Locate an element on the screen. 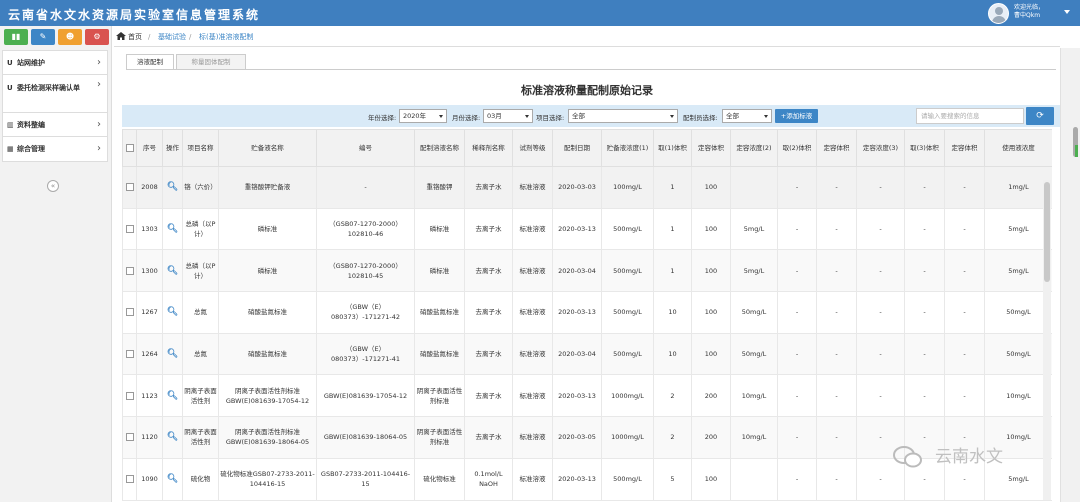  table-cell: （GSB07-1270-2000）102810-45 is located at coordinates (365, 271).